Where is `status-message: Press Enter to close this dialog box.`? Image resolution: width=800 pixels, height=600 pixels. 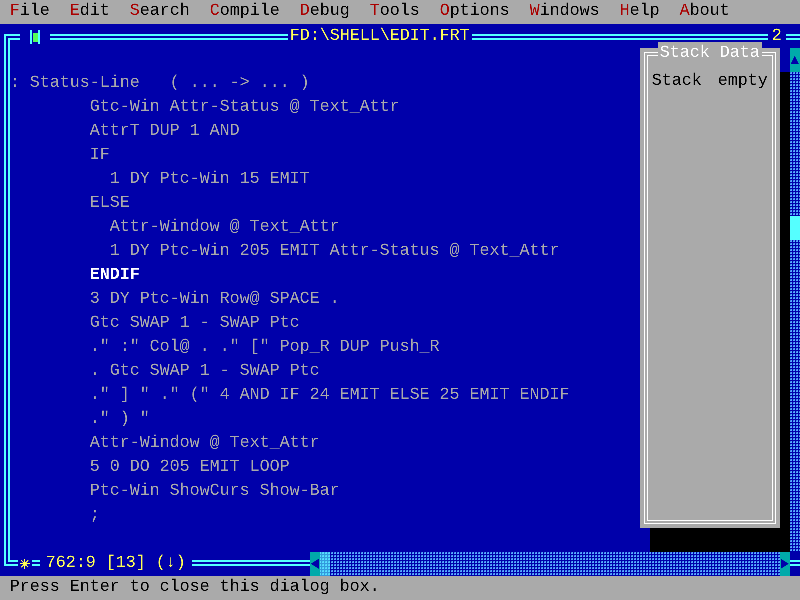 status-message: Press Enter to close this dialog box. is located at coordinates (195, 587).